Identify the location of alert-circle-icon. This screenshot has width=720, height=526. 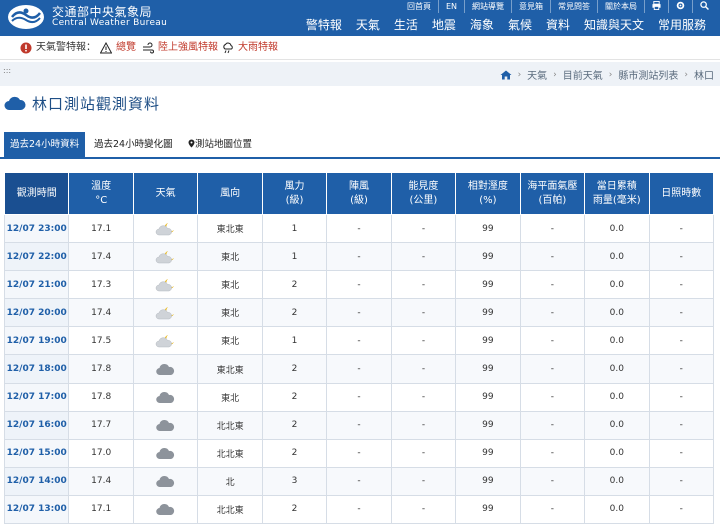
(26, 47).